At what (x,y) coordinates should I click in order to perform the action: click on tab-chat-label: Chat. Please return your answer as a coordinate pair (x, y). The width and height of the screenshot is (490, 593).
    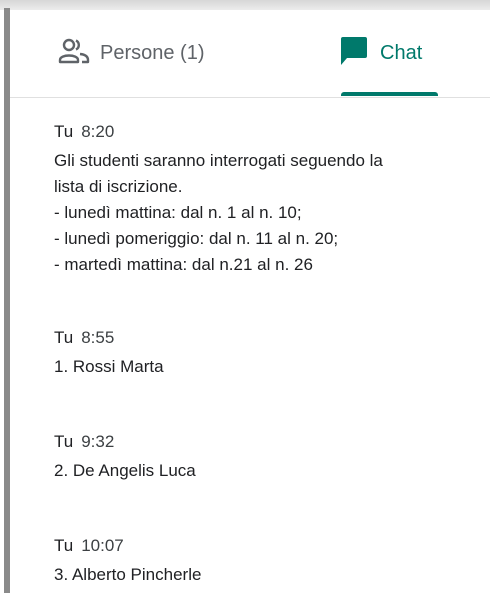
    Looking at the image, I should click on (401, 53).